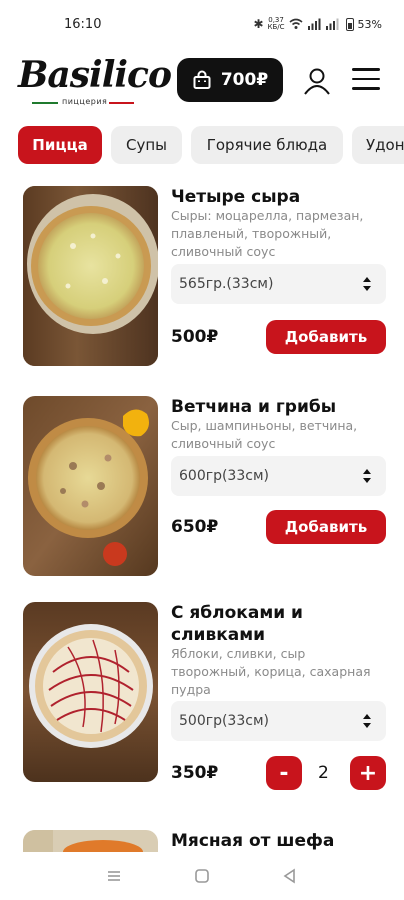 This screenshot has height=900, width=404. What do you see at coordinates (226, 284) in the screenshot?
I see `size-value: 565гр.(33см)` at bounding box center [226, 284].